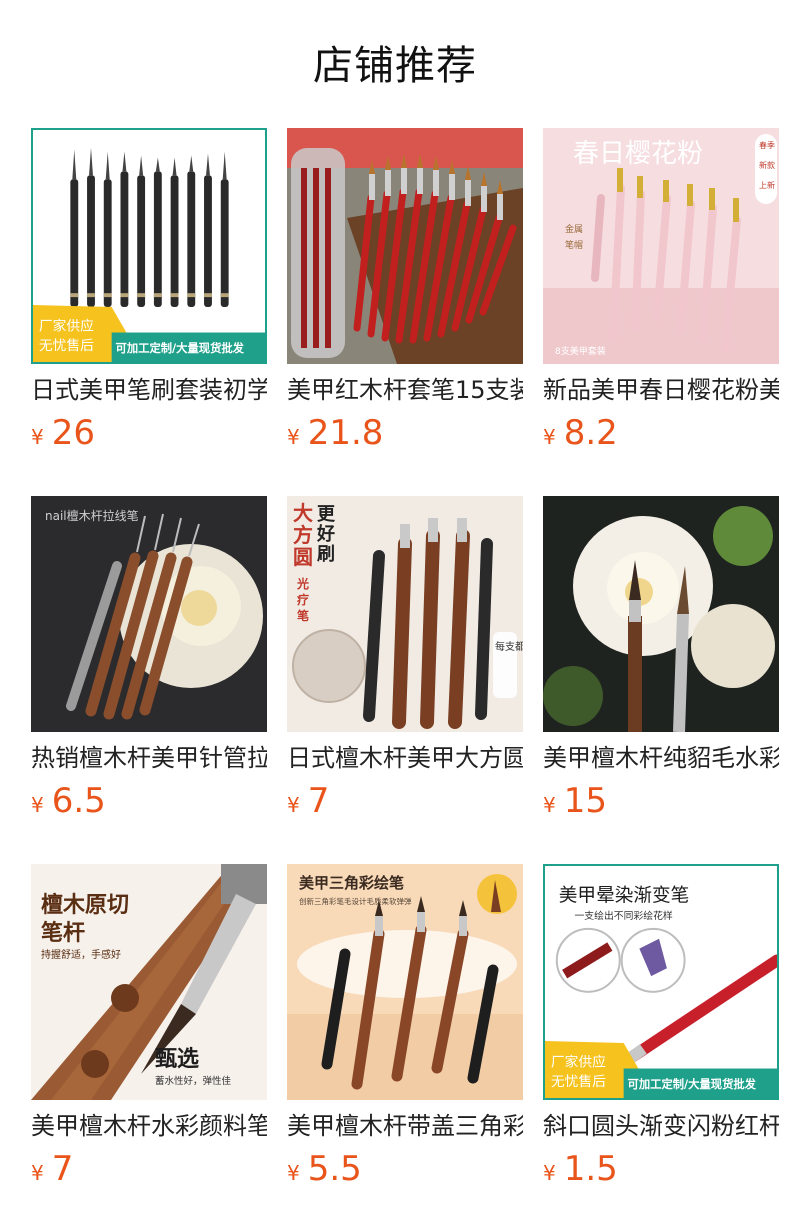 This screenshot has height=1232, width=790. I want to click on product-card: 厂家供应 无忧售后 可加工定制/大量现货批发 日式美甲笔刷套装初学者 ¥26, so click(149, 298).